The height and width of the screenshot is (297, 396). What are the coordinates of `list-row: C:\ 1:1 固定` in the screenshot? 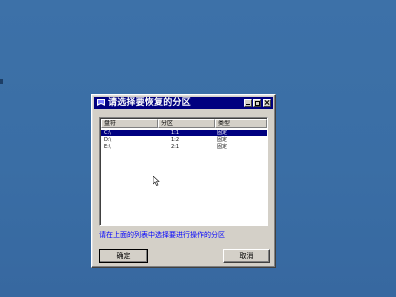 It's located at (184, 133).